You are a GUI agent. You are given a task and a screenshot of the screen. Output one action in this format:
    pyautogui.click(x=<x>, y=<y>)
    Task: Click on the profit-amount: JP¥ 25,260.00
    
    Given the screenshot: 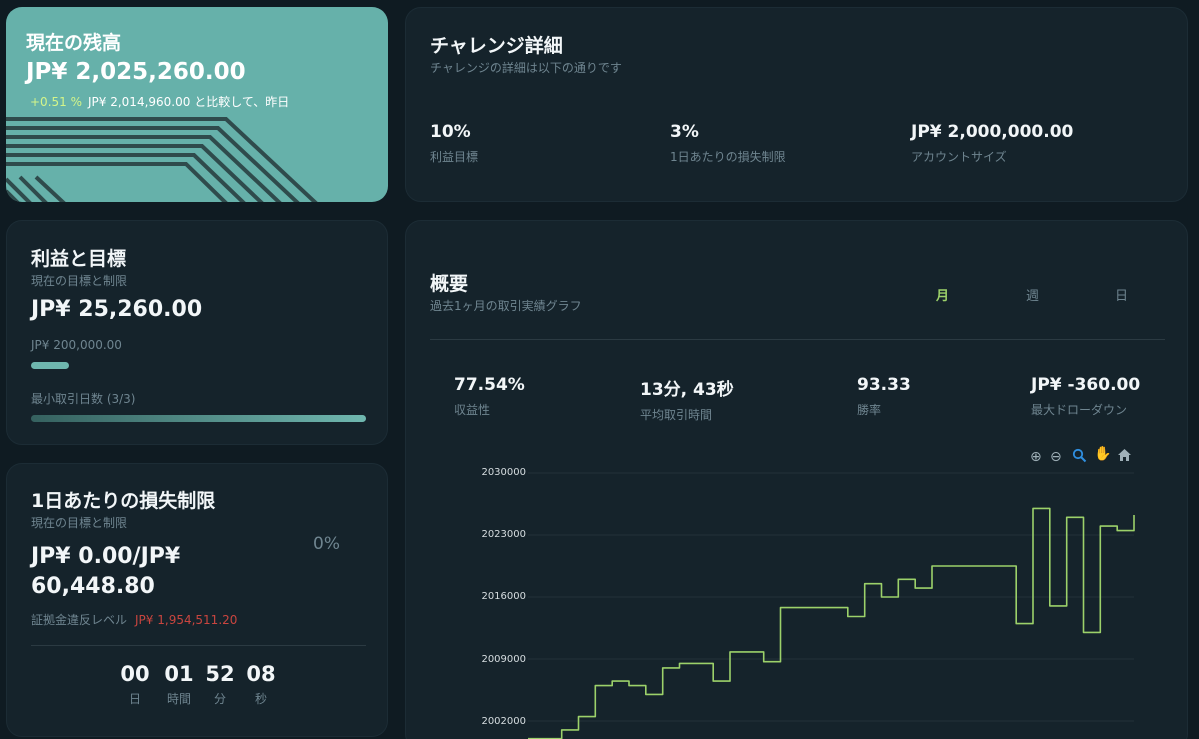 What is the action you would take?
    pyautogui.click(x=117, y=309)
    